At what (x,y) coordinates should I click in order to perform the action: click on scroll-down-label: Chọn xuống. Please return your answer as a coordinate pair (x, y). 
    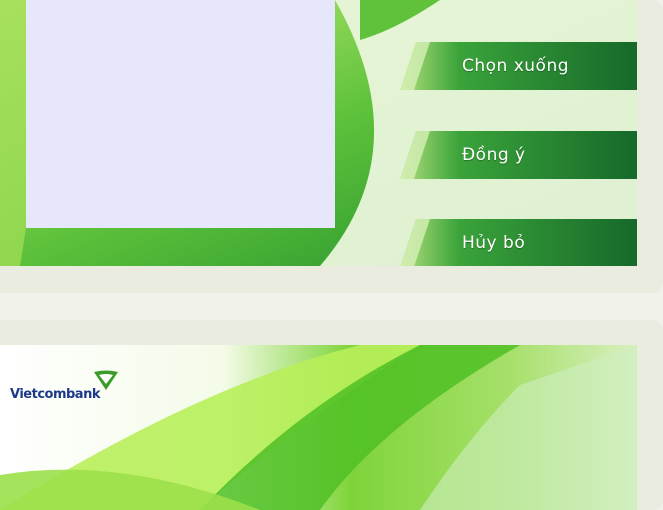
    Looking at the image, I should click on (516, 66).